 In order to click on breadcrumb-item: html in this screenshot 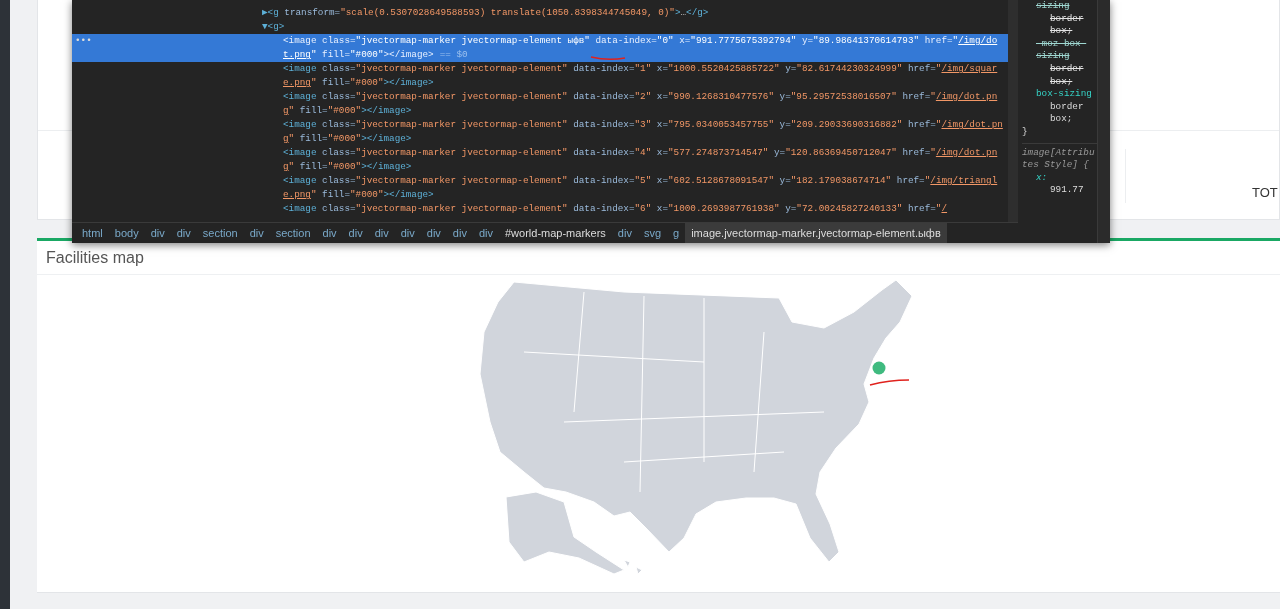, I will do `click(92, 233)`.